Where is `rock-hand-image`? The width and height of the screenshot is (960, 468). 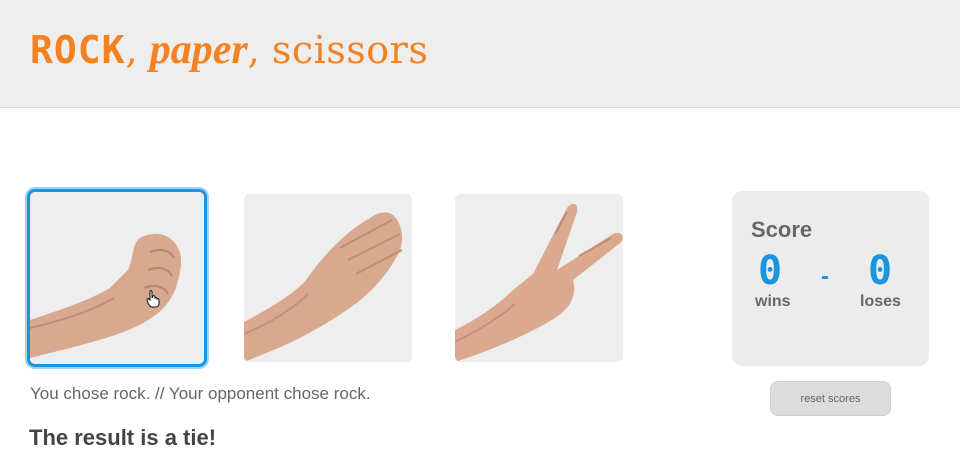 rock-hand-image is located at coordinates (117, 278).